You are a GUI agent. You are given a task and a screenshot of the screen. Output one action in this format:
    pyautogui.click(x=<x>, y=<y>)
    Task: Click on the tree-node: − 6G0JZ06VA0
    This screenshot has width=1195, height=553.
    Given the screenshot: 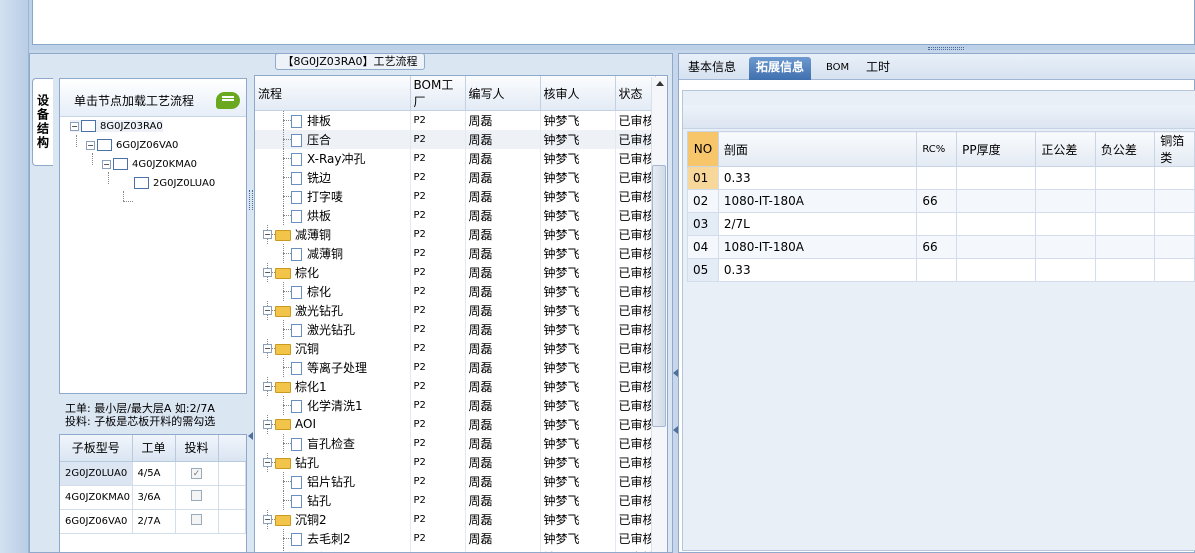 What is the action you would take?
    pyautogui.click(x=132, y=145)
    